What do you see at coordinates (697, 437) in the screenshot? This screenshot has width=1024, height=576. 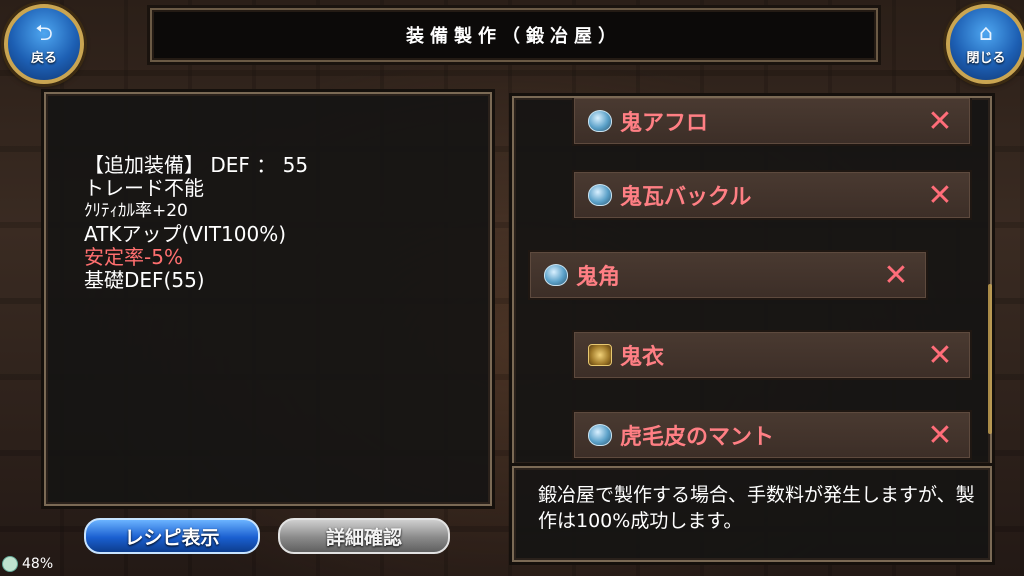 I see `item-name: 虎毛皮のマント` at bounding box center [697, 437].